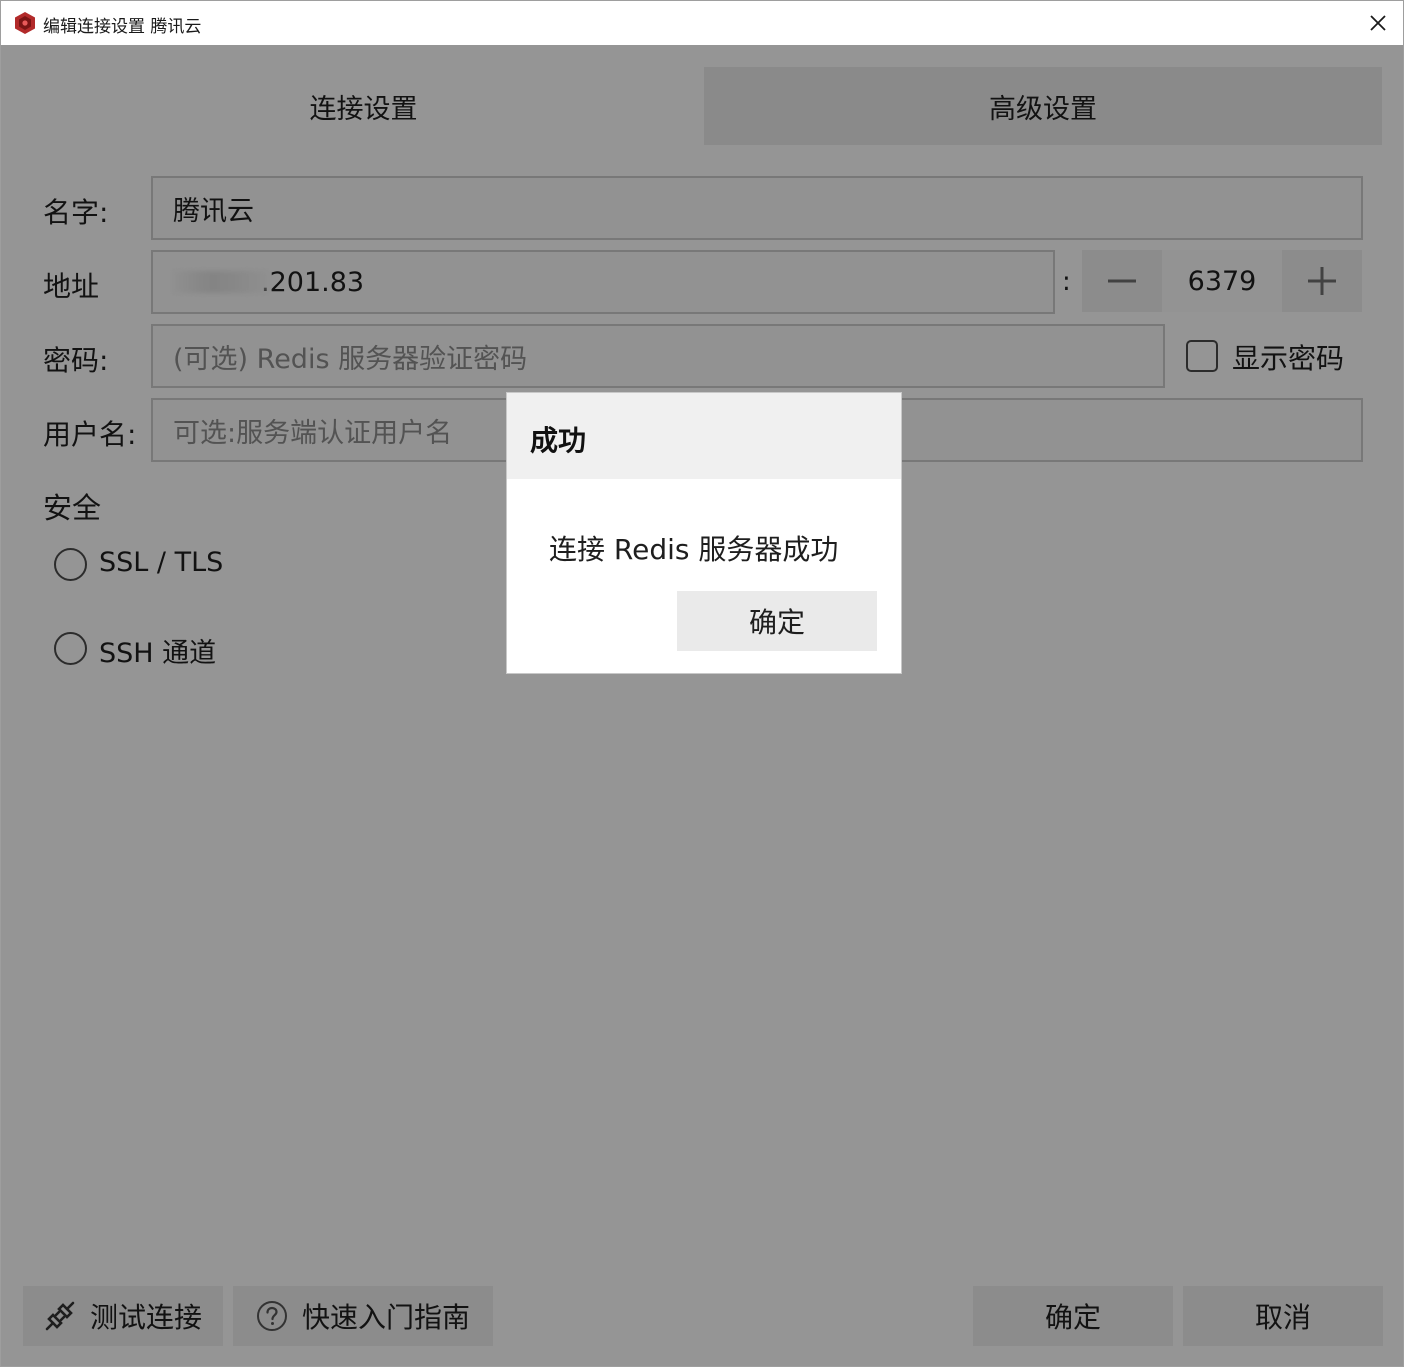 The height and width of the screenshot is (1367, 1404). I want to click on success-dialog-message: 连接 Redis 服务器成功, so click(694, 549).